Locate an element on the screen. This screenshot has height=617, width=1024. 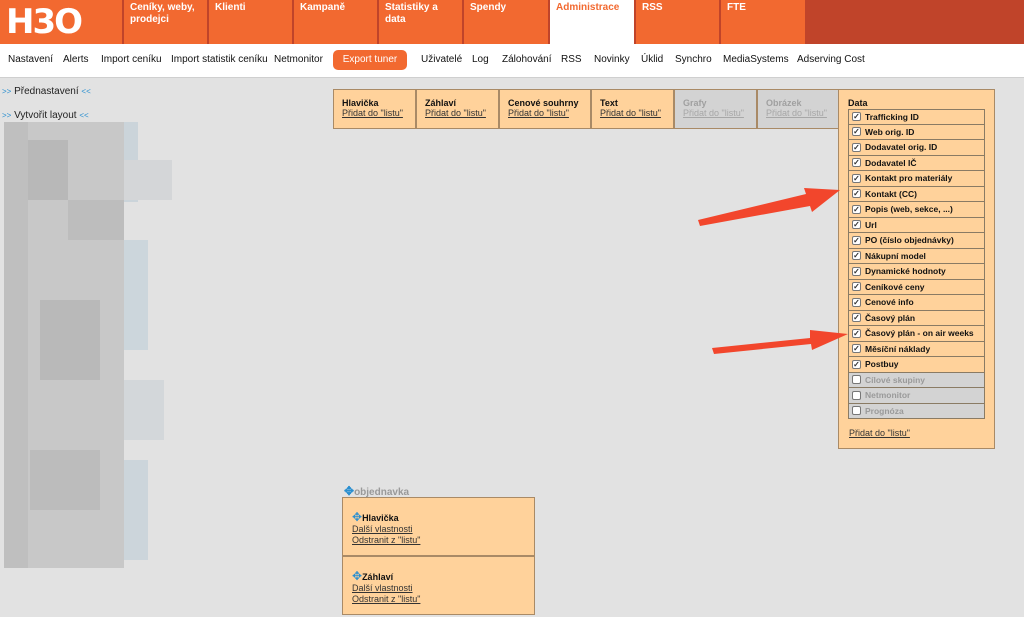
data-item-label: Nákupní model is located at coordinates (895, 255).